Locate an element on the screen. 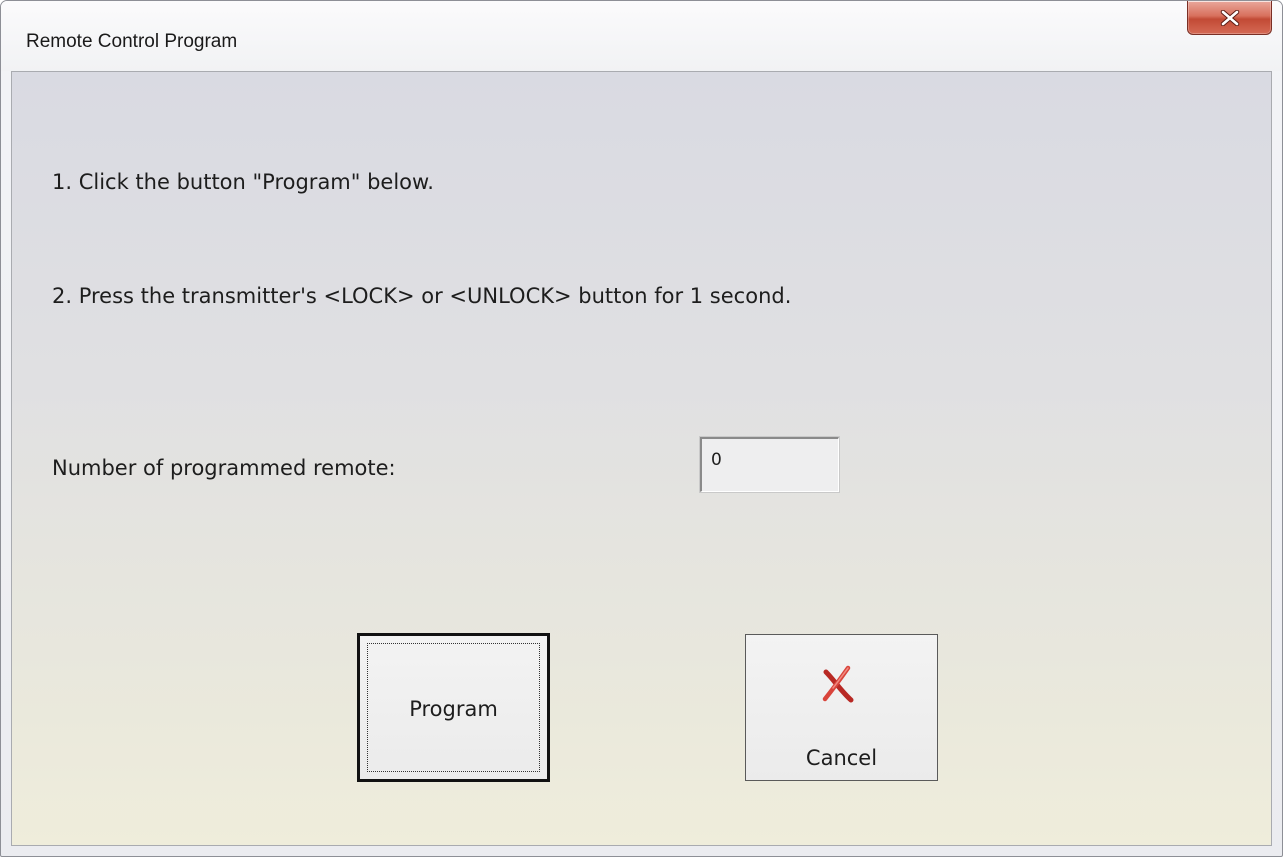 This screenshot has width=1283, height=857. close-button is located at coordinates (1229, 18).